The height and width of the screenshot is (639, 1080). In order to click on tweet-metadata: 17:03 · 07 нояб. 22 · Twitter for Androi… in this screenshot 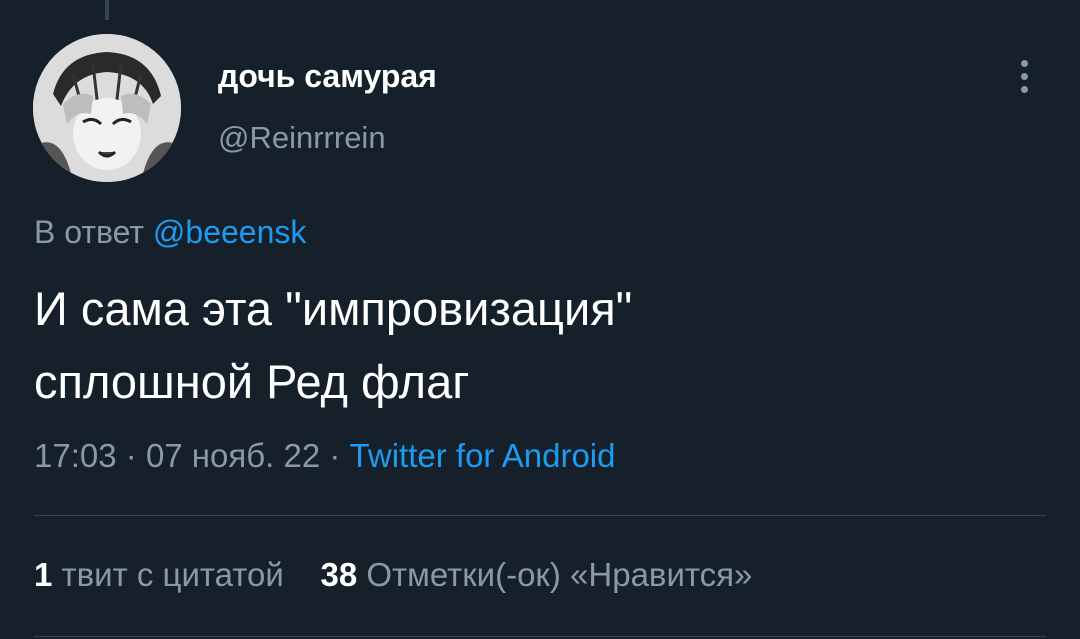, I will do `click(325, 456)`.